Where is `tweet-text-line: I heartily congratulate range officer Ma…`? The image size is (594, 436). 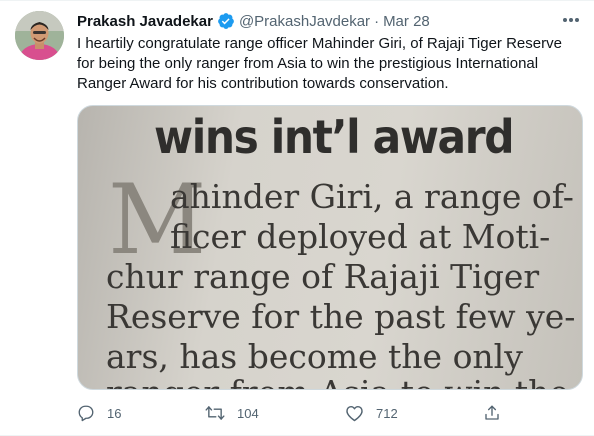 tweet-text-line: I heartily congratulate range officer Ma… is located at coordinates (319, 43).